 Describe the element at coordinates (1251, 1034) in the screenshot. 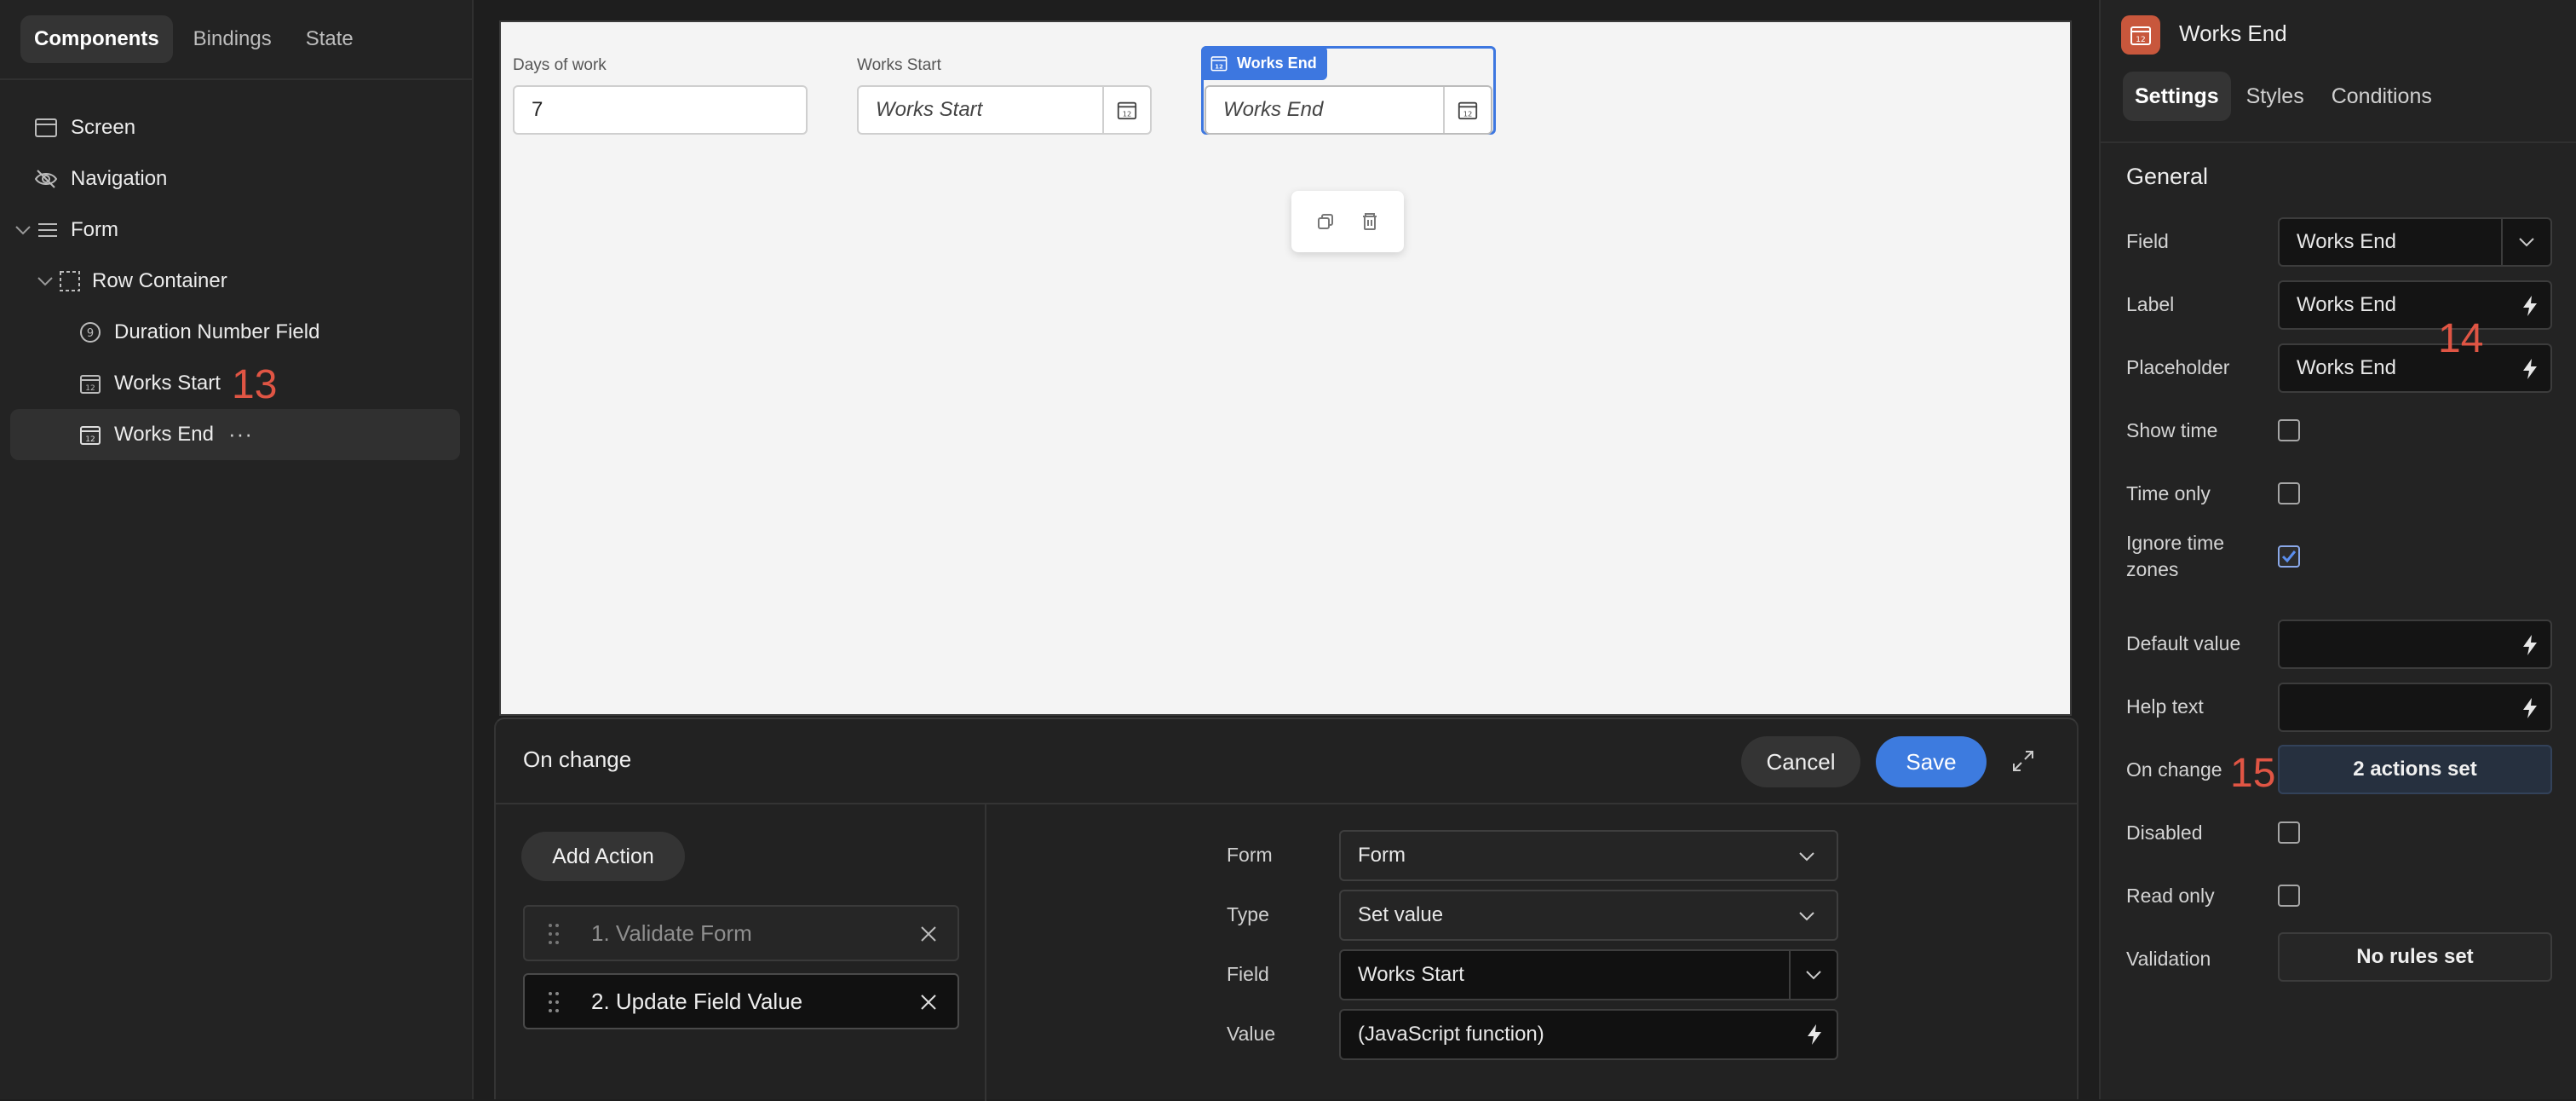

I see `config-label-value: Value` at that location.